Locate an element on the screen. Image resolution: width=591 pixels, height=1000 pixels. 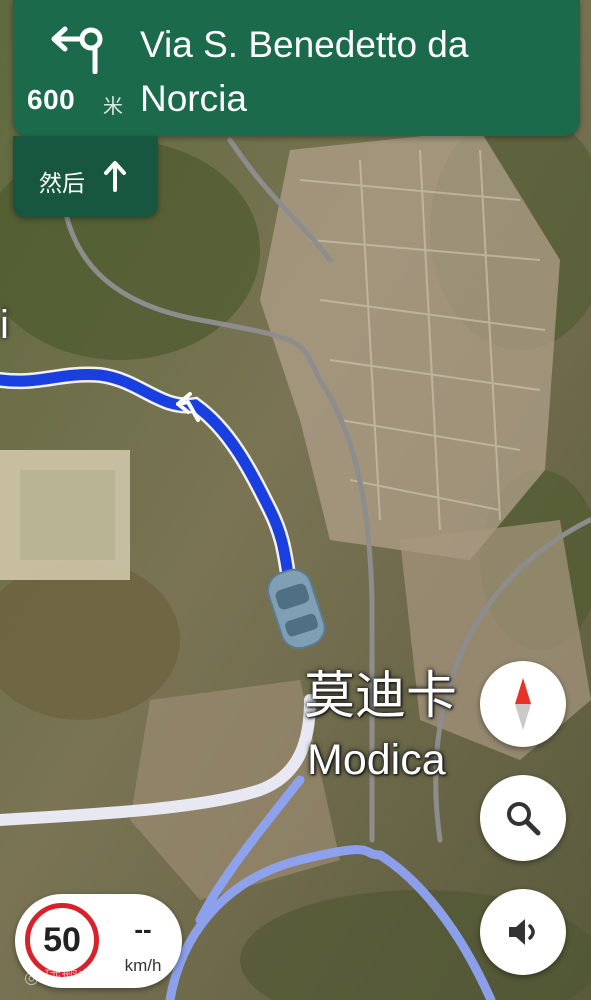
search-icon is located at coordinates (524, 819).